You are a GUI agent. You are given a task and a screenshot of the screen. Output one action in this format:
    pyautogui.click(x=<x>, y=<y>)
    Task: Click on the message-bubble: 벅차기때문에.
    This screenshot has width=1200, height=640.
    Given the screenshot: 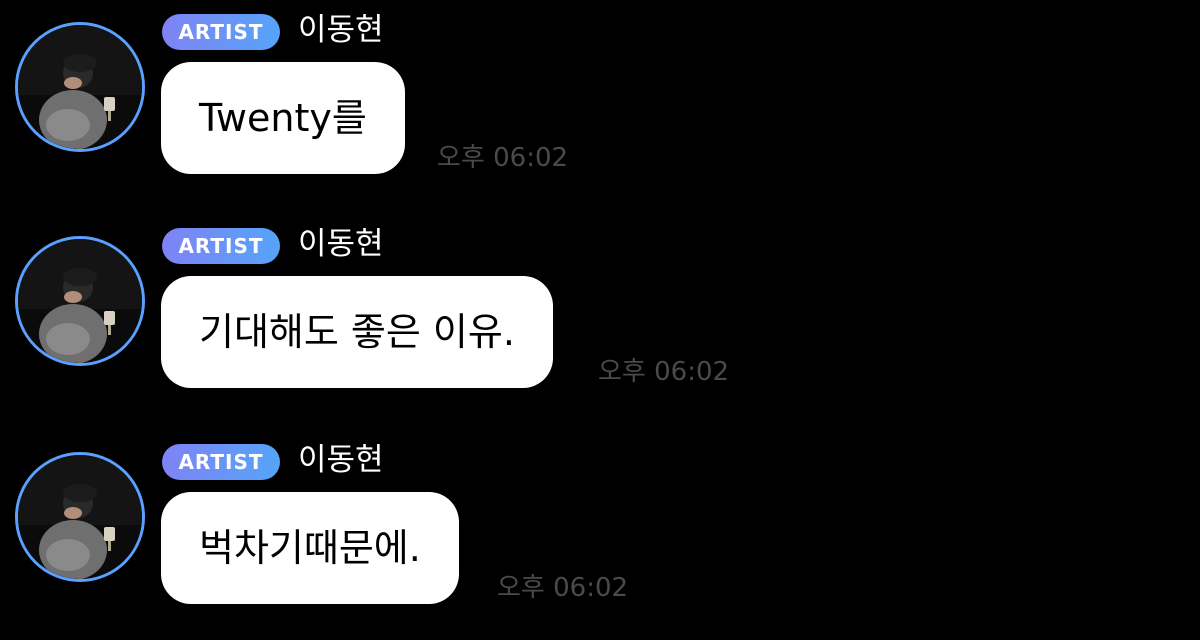 What is the action you would take?
    pyautogui.click(x=310, y=548)
    